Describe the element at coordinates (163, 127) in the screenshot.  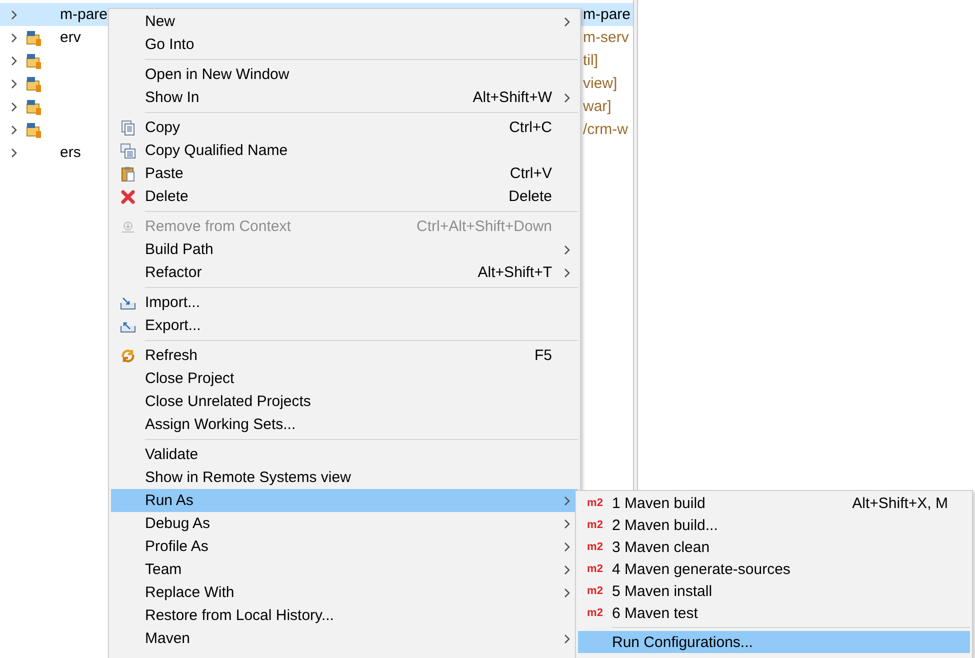
I see `menu-label: Copy` at that location.